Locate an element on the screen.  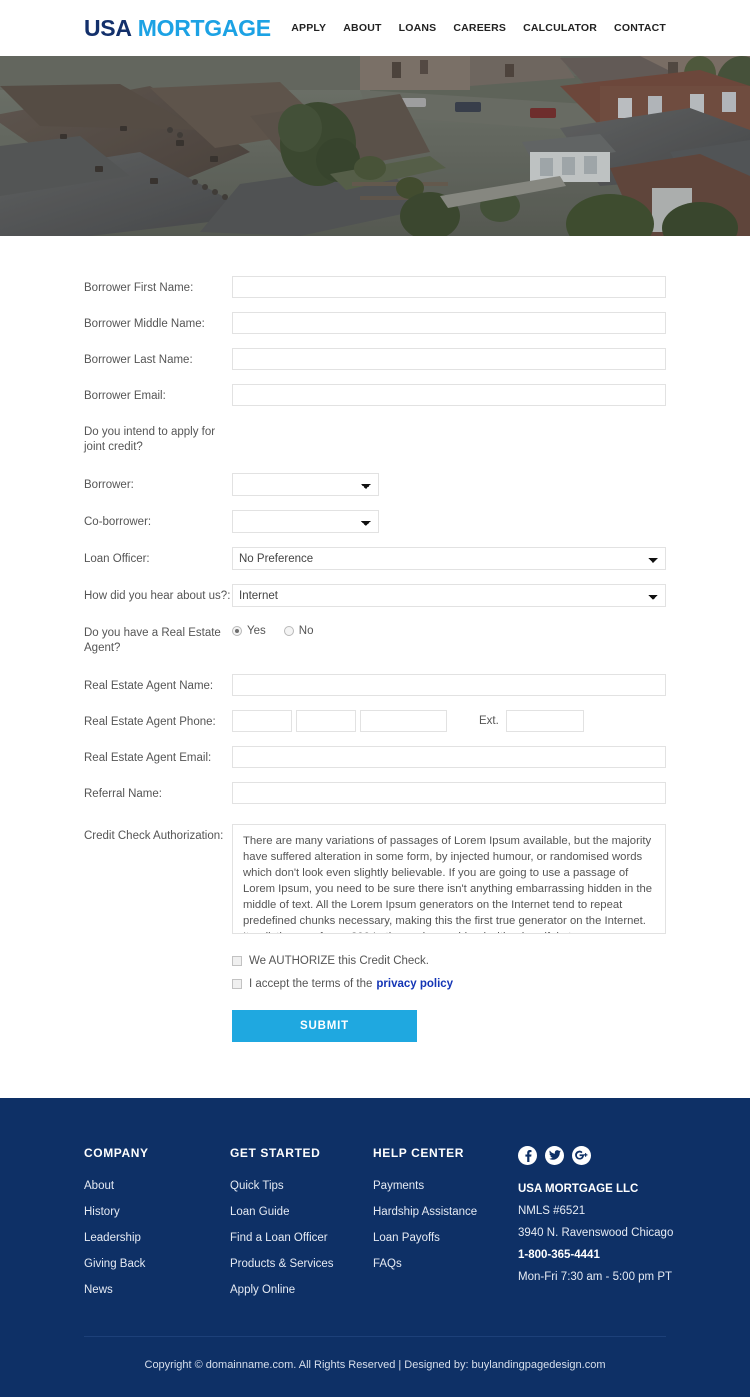
footer-link-hardship-assistance: Hardship Assistance is located at coordinates (425, 1212).